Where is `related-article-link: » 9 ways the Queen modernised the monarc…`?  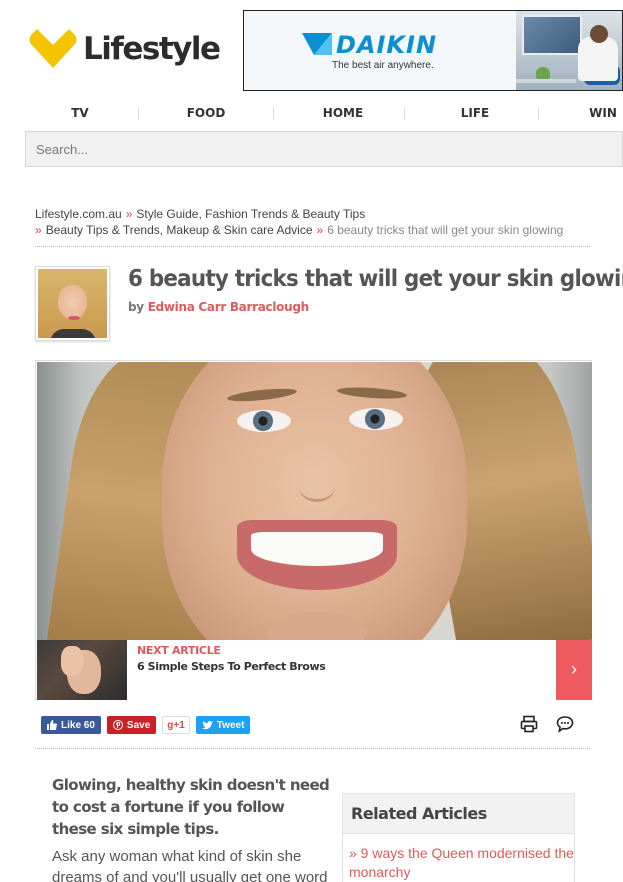
related-article-link: » 9 ways the Queen modernised the monarc… is located at coordinates (458, 858).